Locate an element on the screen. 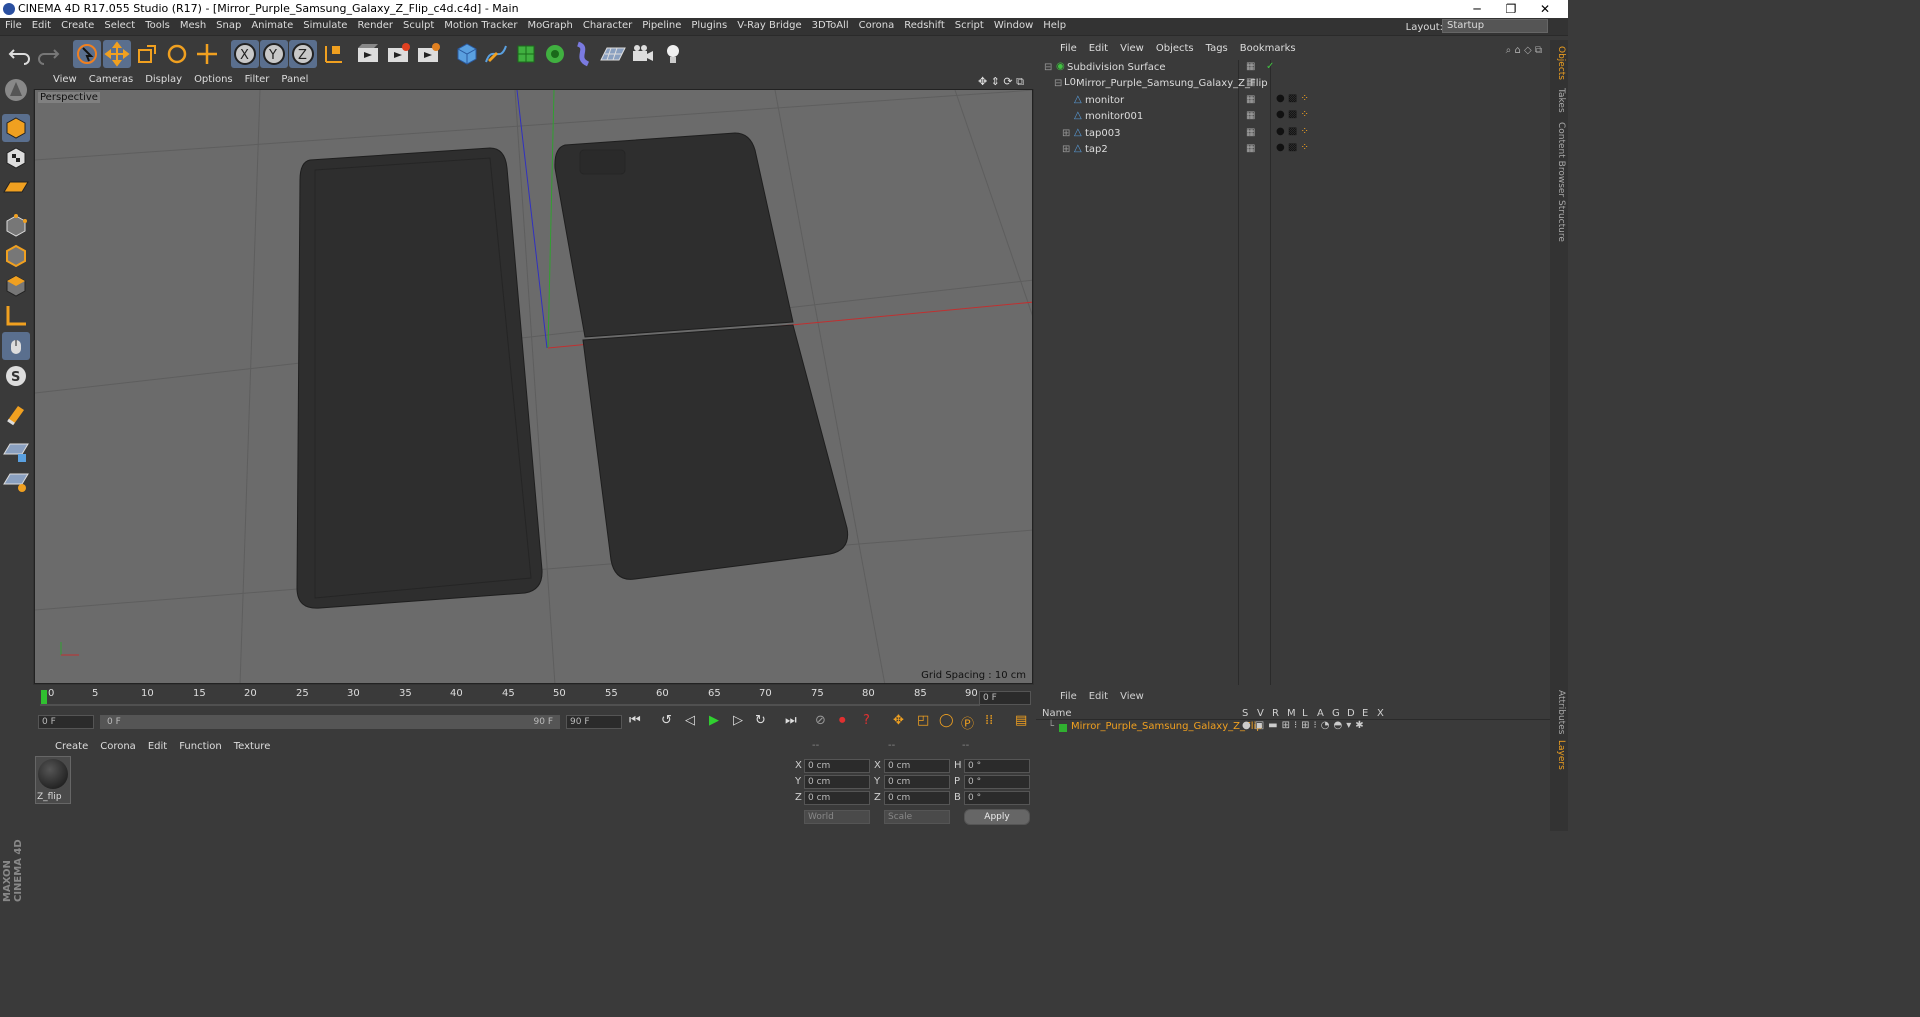  object-row: ⊞ △ tap2 ▦ ● ▩ ⁘ is located at coordinates (1294, 150).